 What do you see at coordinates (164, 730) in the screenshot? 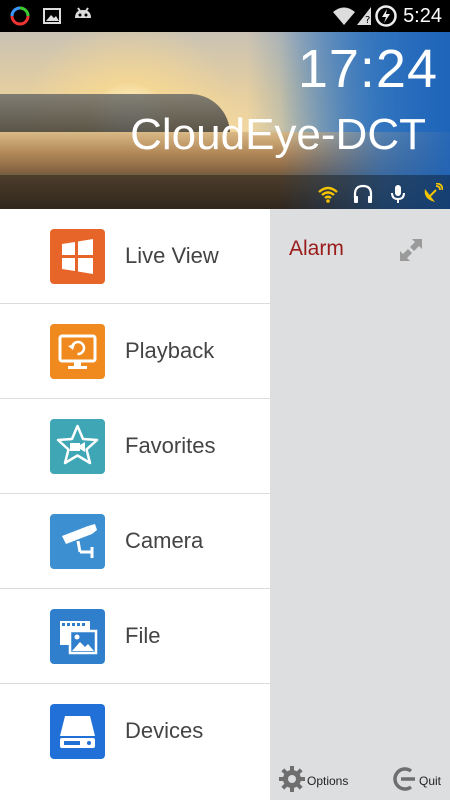
I see `menu-label-devices: Devices` at bounding box center [164, 730].